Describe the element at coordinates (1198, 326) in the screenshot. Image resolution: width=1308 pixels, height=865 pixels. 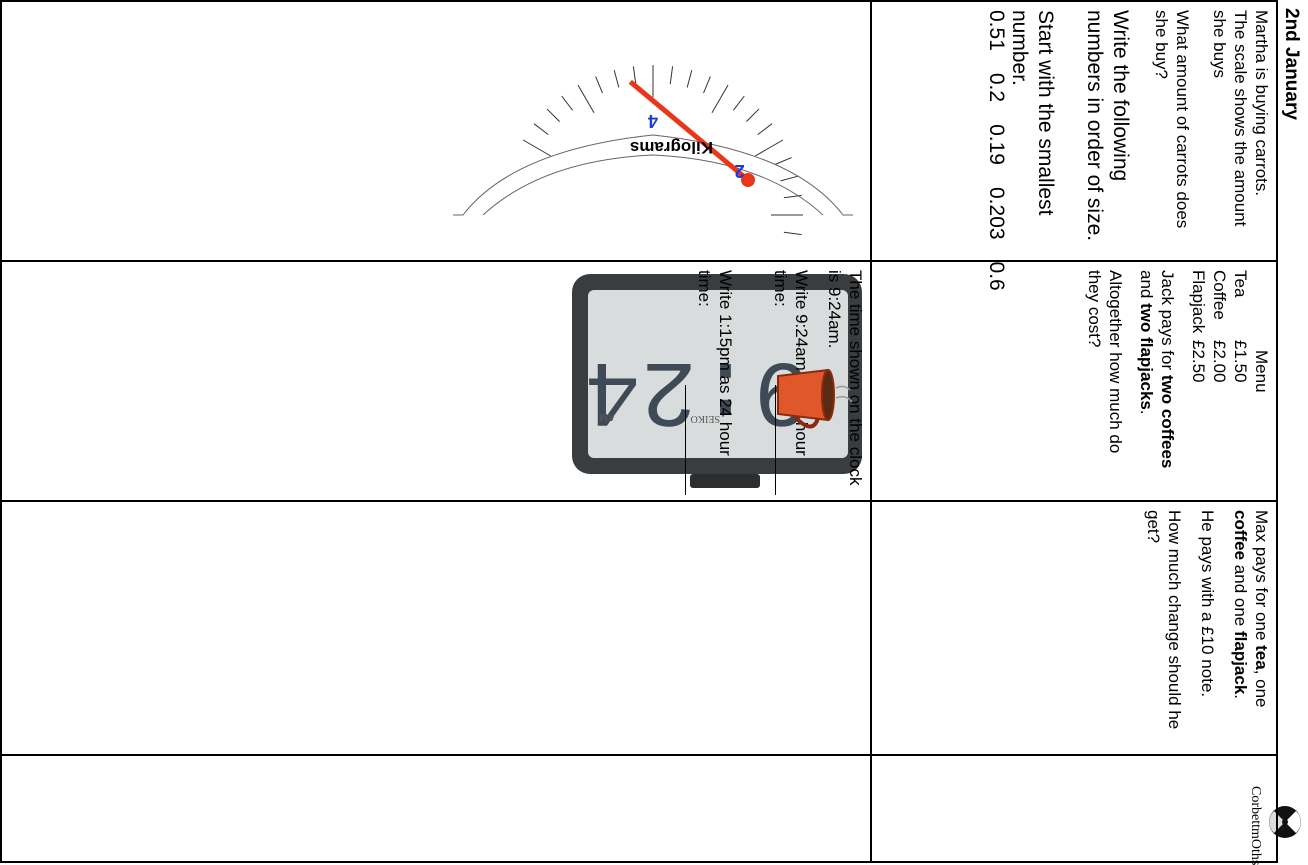
I see `q4-menu-item-flapjack: Flapjack£2.50` at that location.